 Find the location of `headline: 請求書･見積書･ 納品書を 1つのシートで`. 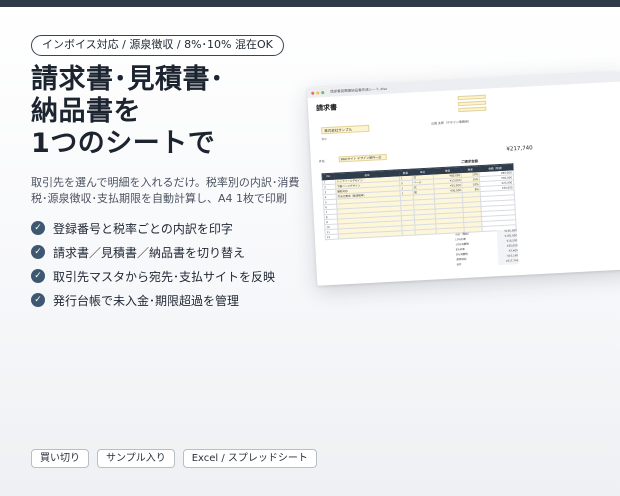

headline: 請求書･見積書･ 納品書を 1つのシートで is located at coordinates (127, 112).